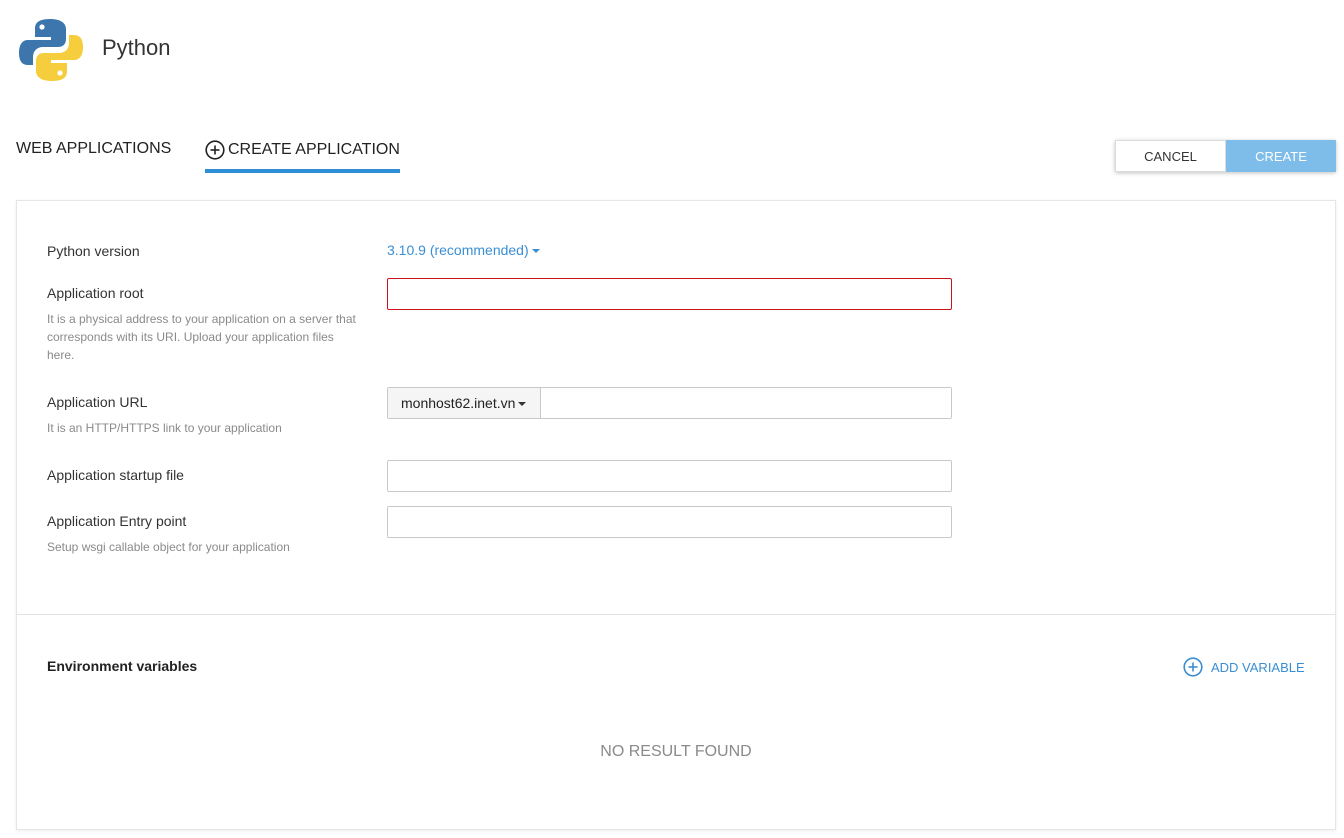  Describe the element at coordinates (746, 403) in the screenshot. I see `application-url-input` at that location.